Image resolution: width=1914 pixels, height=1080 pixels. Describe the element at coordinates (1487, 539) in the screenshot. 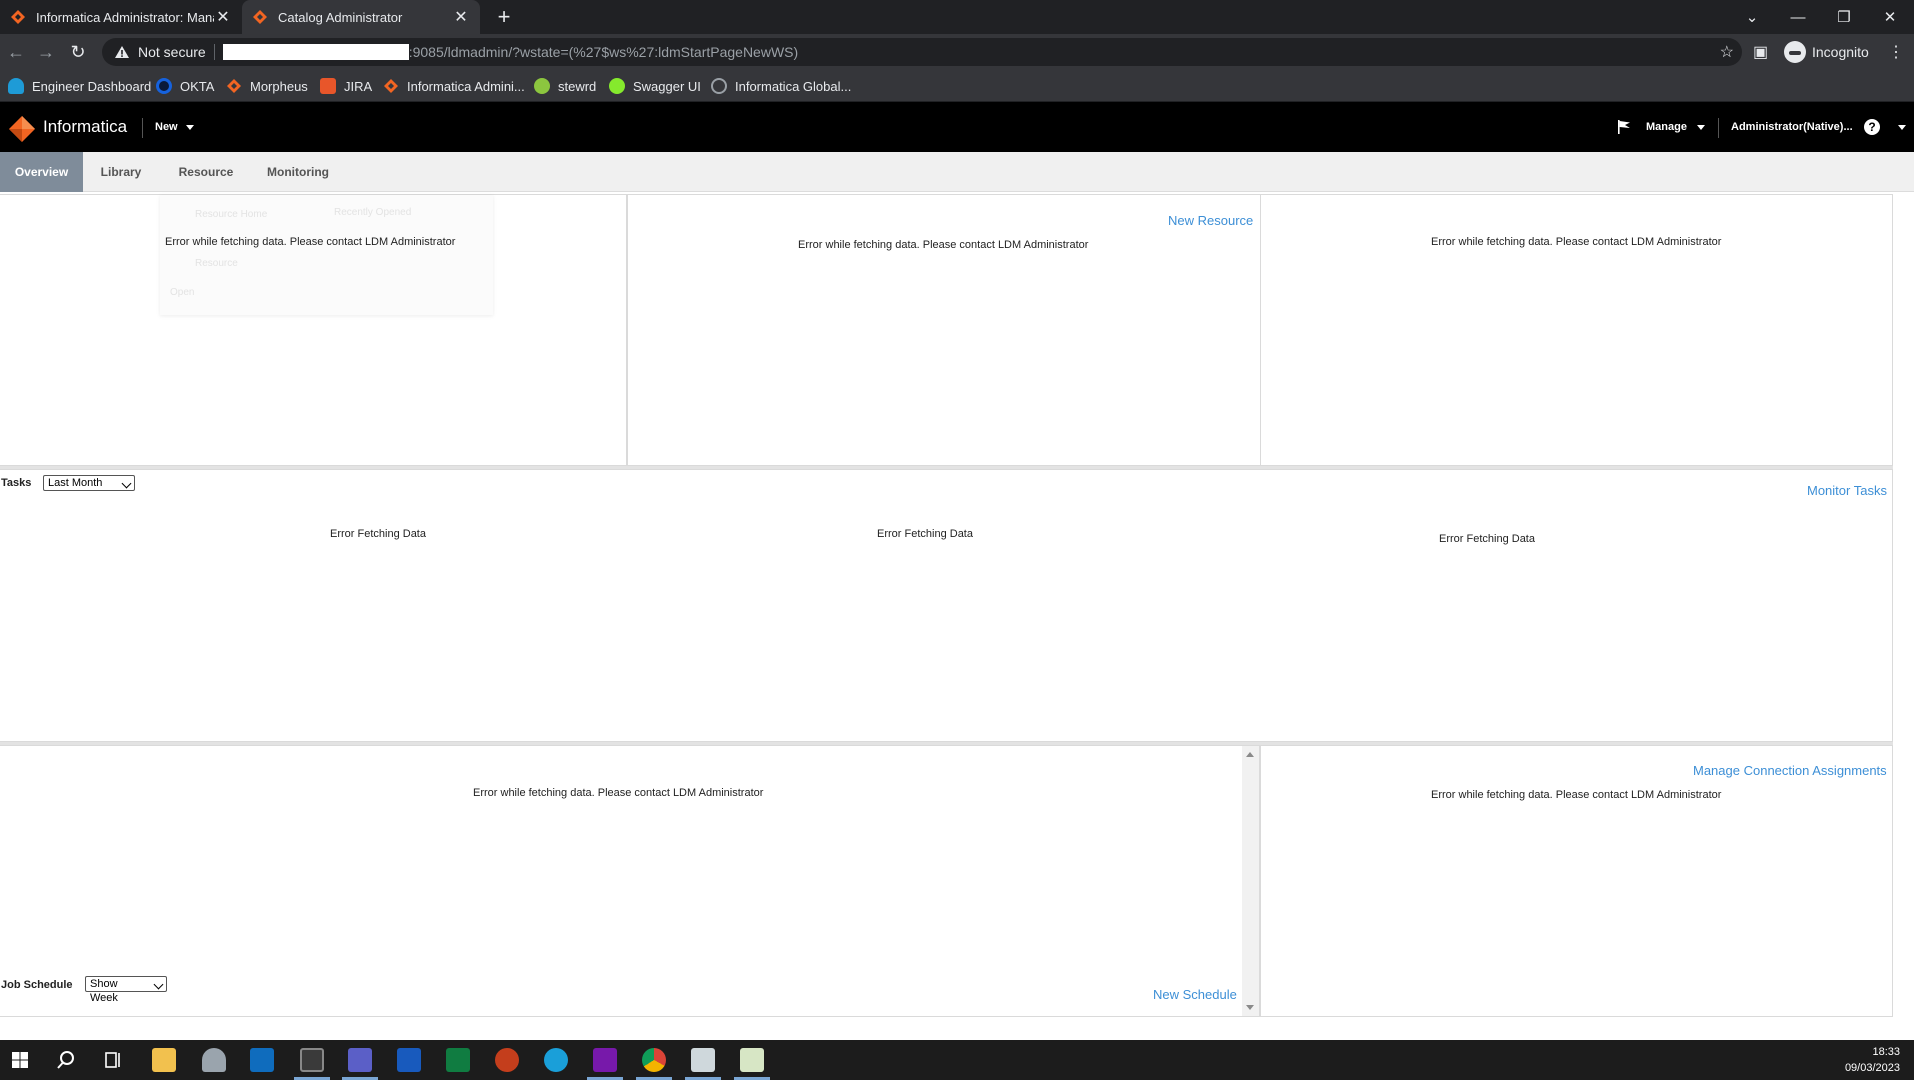

I see `tasks-error-message-3: Error Fetching Data` at that location.